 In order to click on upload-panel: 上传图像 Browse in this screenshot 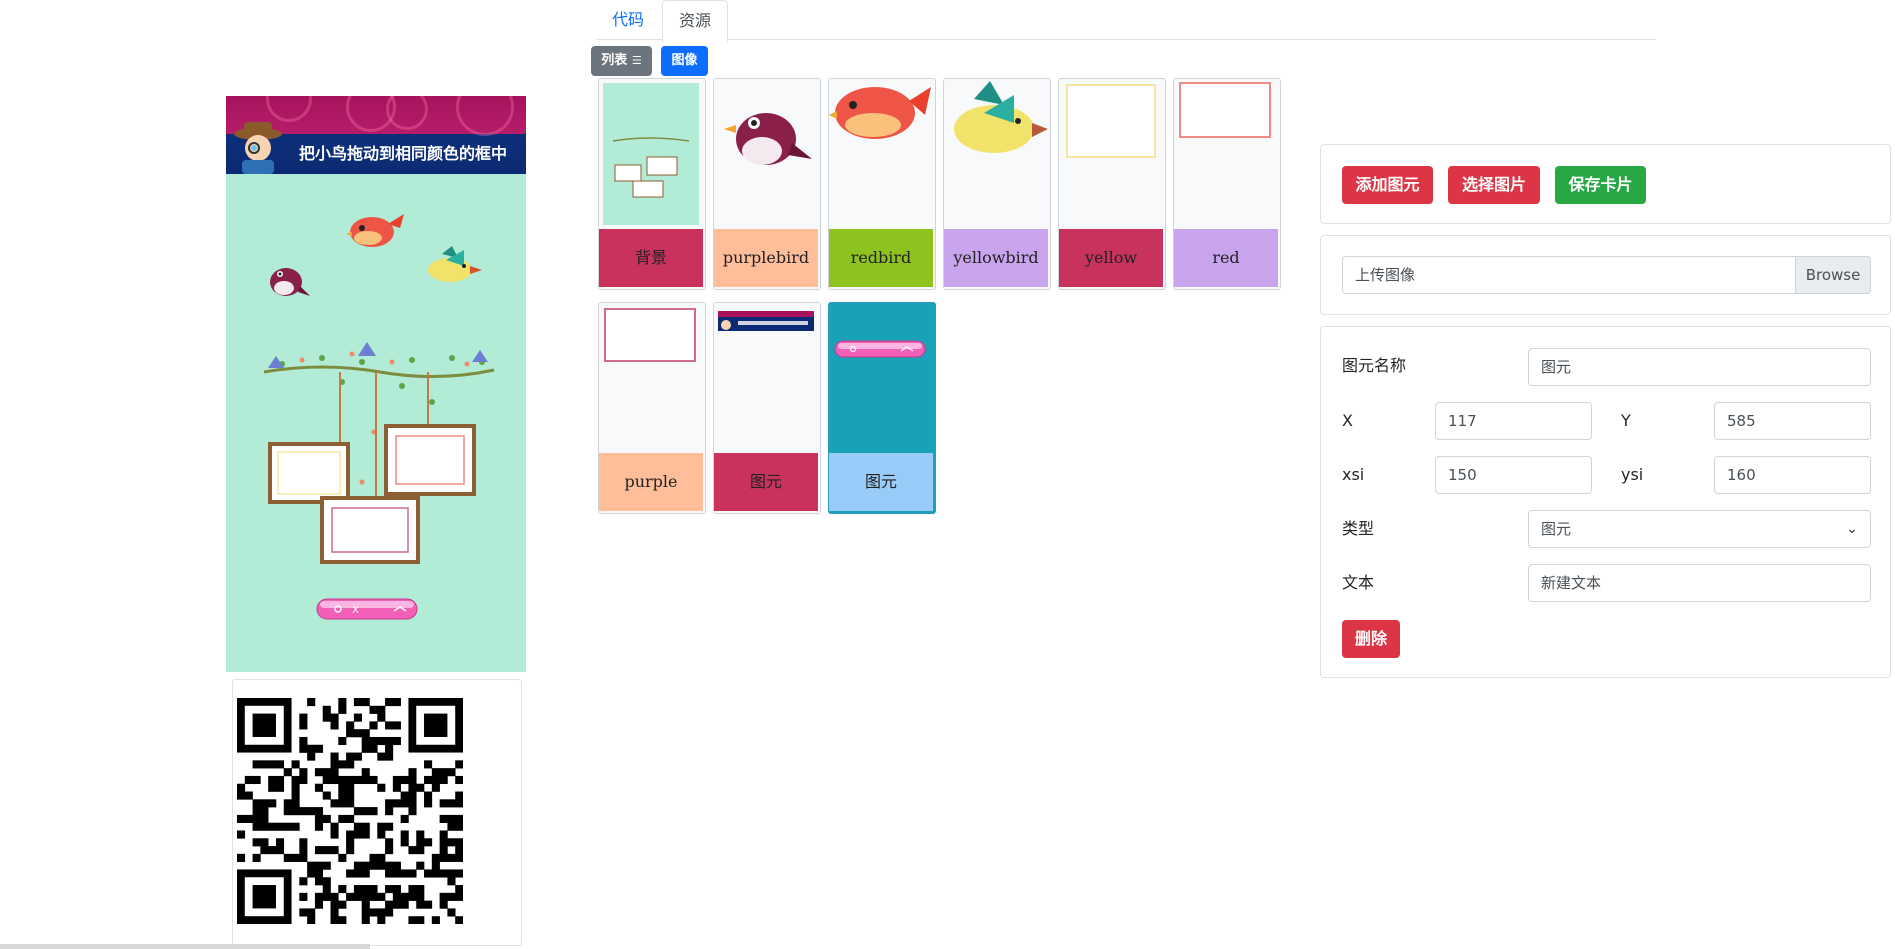, I will do `click(1605, 275)`.